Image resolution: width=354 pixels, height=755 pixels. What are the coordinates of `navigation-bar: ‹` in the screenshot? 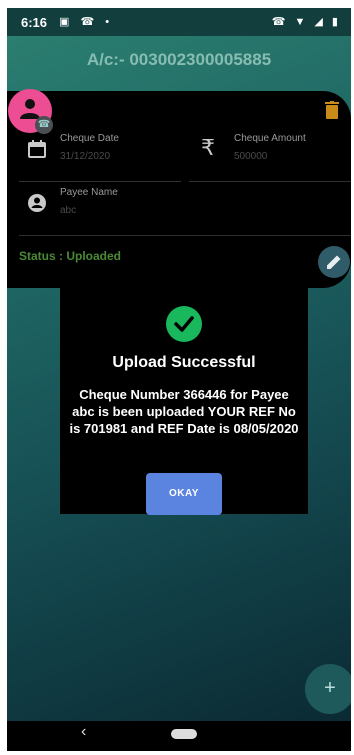 It's located at (179, 736).